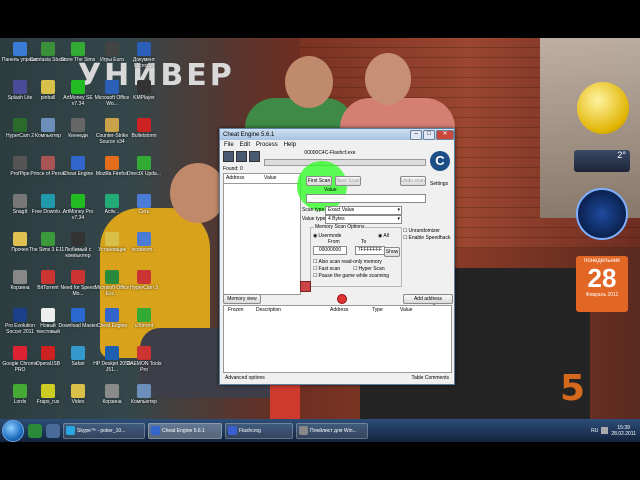 The image size is (640, 480). I want to click on word-icon, so click(144, 49).